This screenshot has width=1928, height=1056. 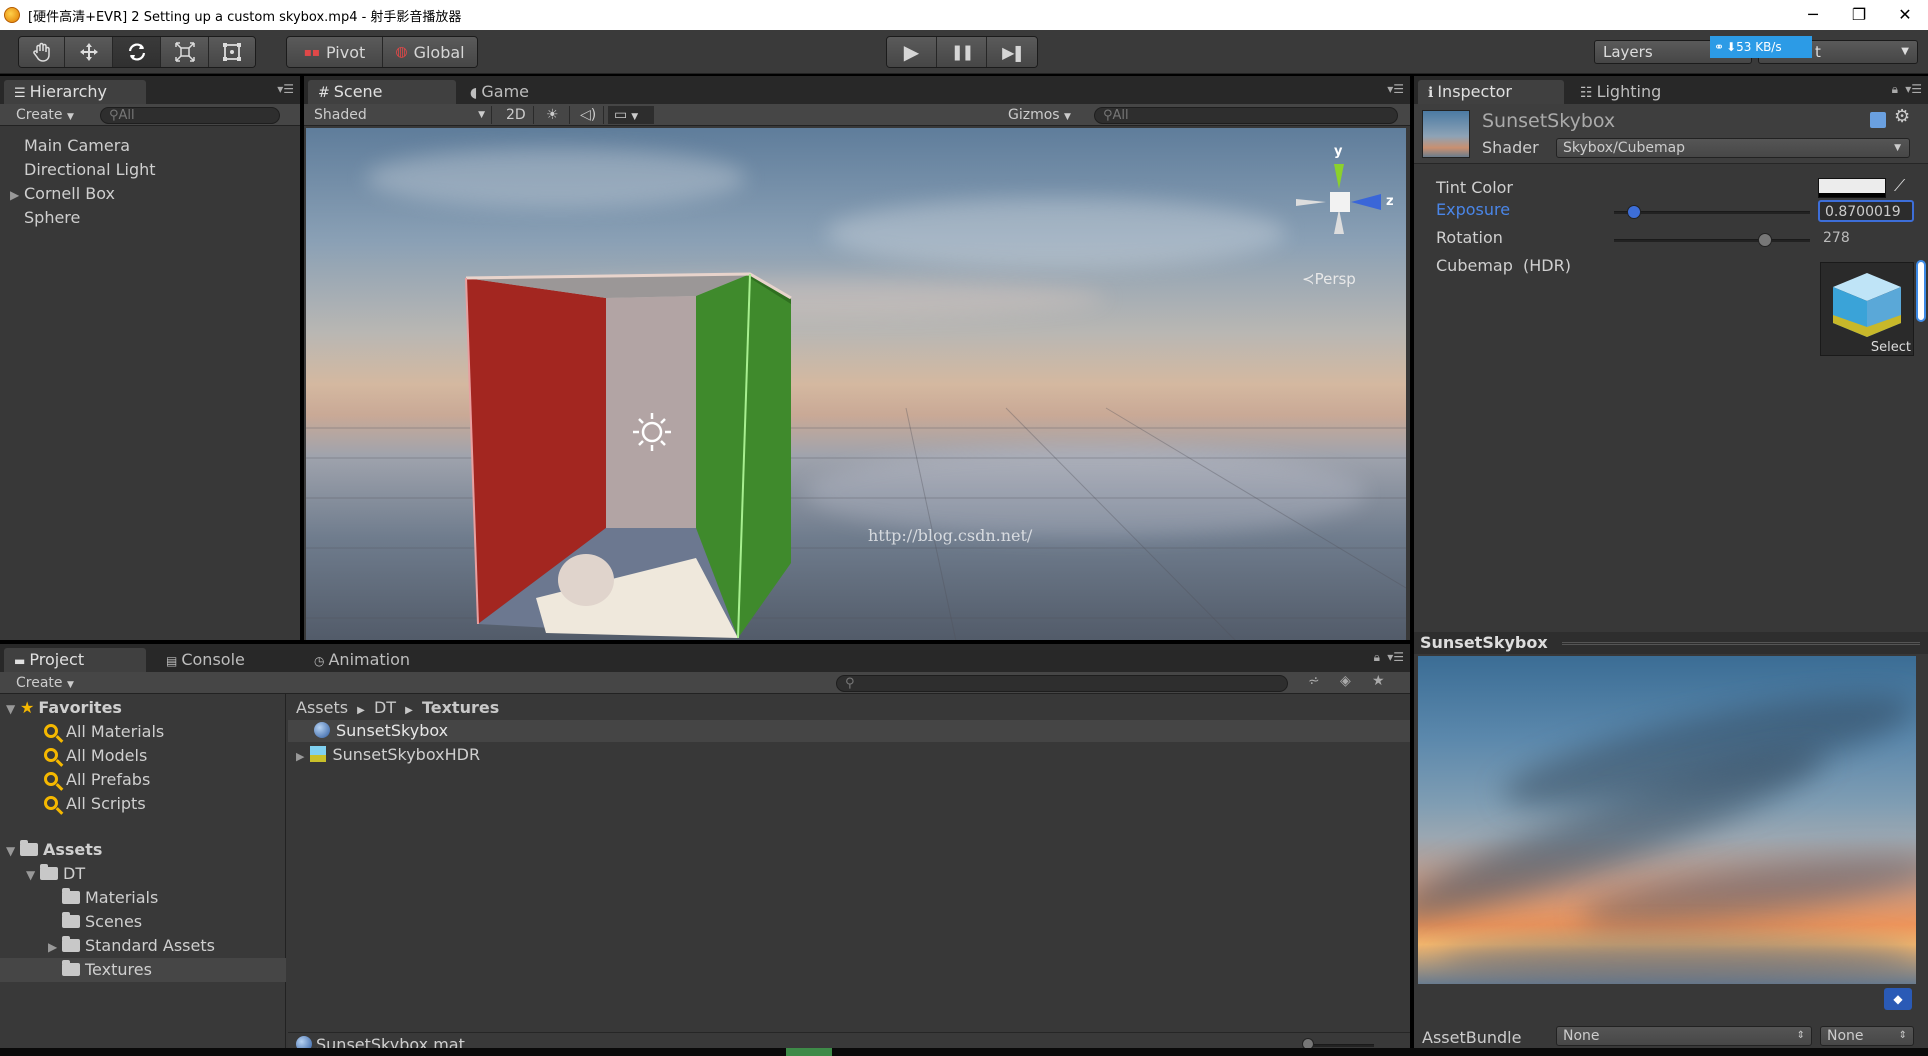 What do you see at coordinates (912, 52) in the screenshot?
I see `play-button: ▶` at bounding box center [912, 52].